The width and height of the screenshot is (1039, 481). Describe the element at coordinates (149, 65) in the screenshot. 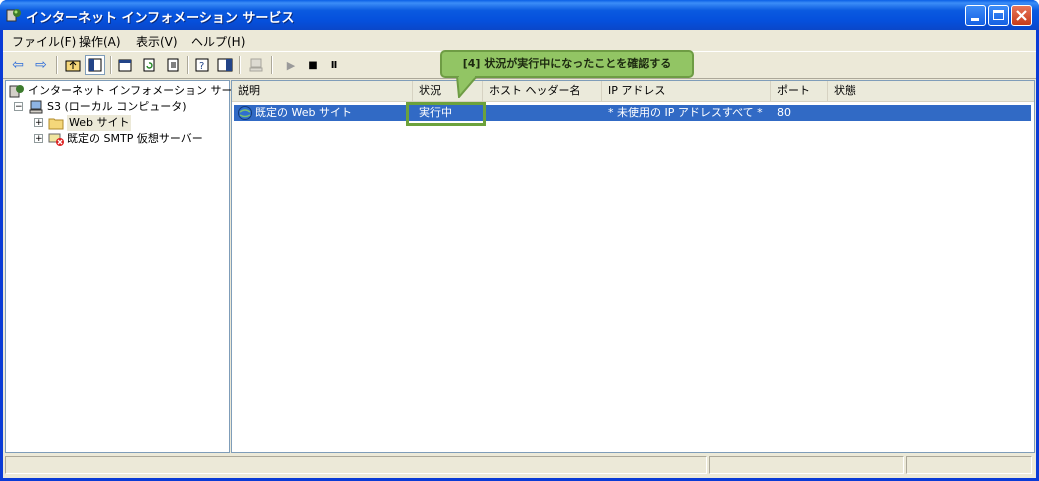

I see `refresh-icon` at that location.